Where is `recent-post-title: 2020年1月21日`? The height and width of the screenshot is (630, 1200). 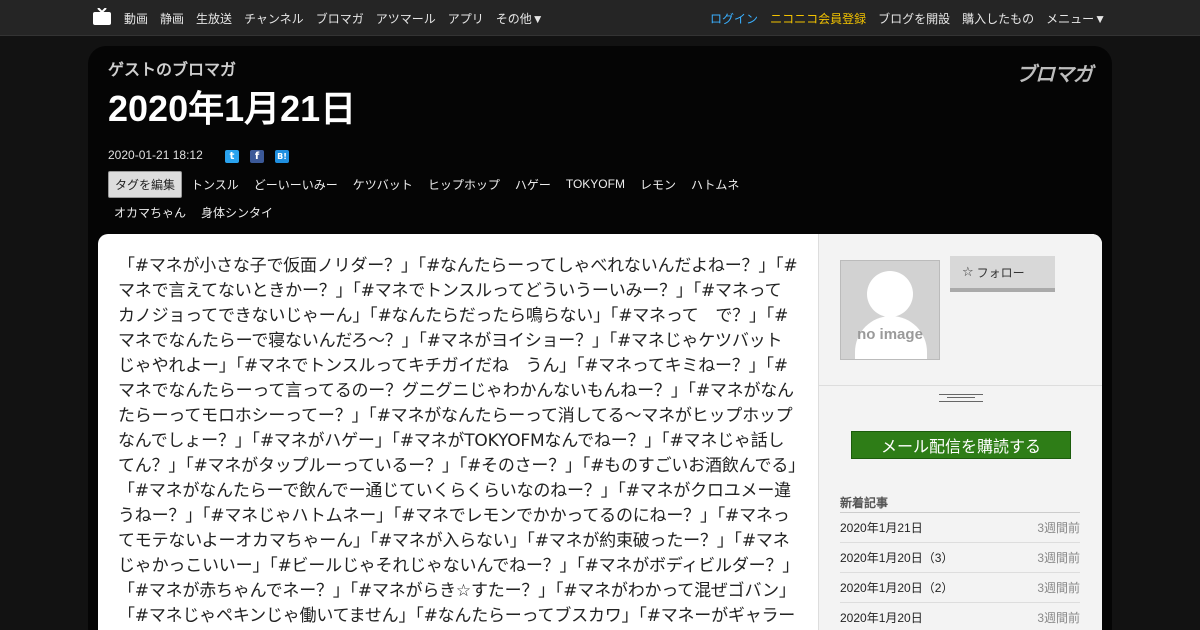 recent-post-title: 2020年1月21日 is located at coordinates (881, 527).